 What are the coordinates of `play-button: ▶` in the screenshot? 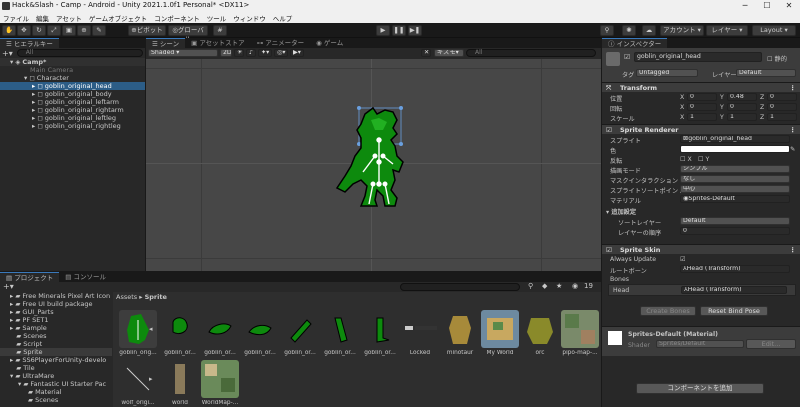 It's located at (383, 30).